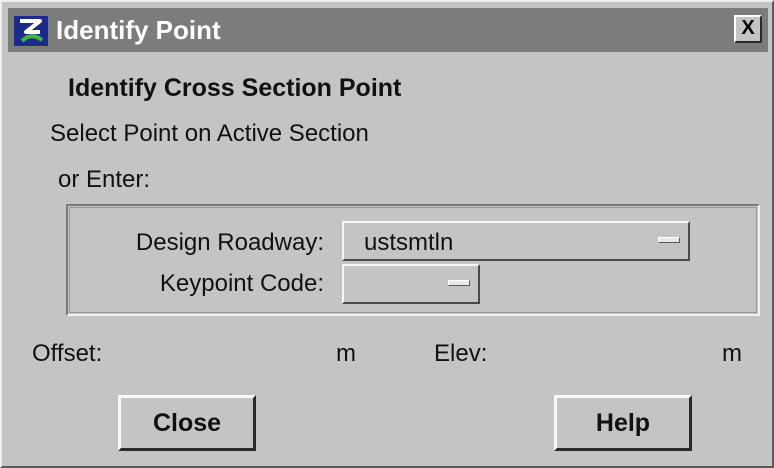 The image size is (774, 468). What do you see at coordinates (104, 179) in the screenshot?
I see `instruction-text-enter: or Enter:` at bounding box center [104, 179].